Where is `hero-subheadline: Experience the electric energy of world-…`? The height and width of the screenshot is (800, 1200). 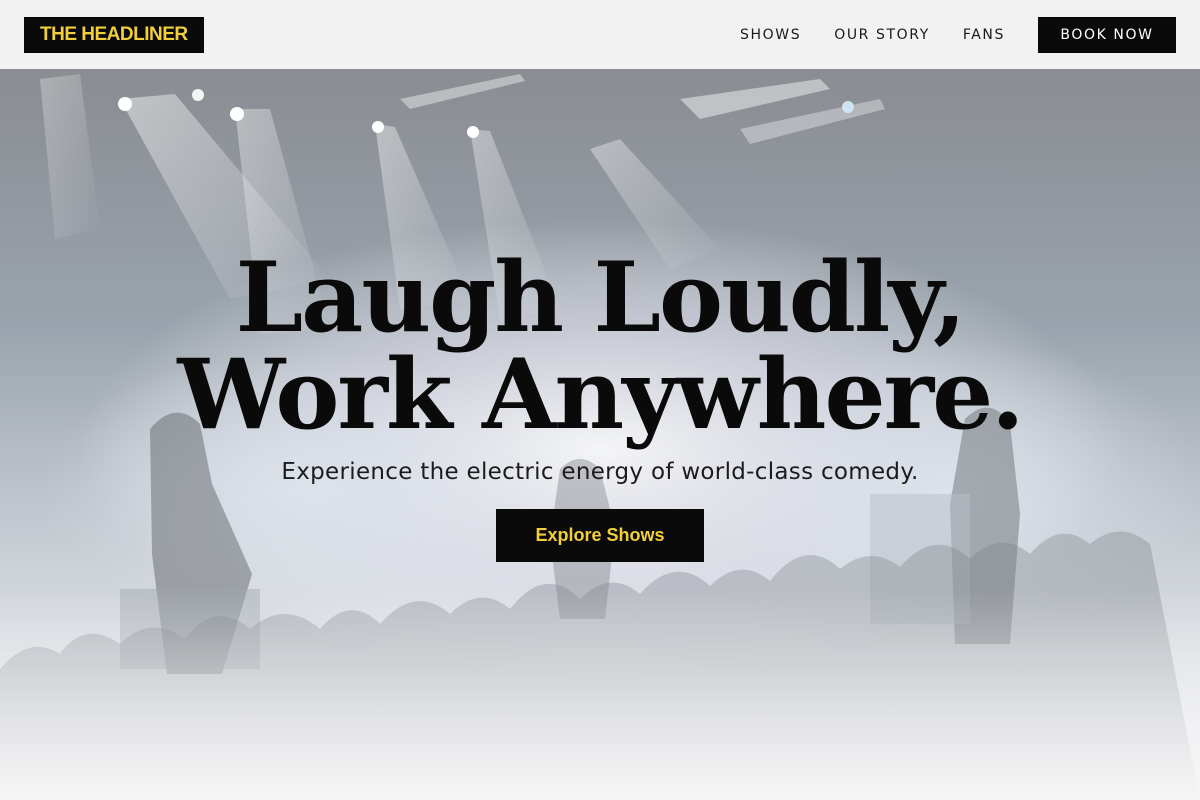 hero-subheadline: Experience the electric energy of world-… is located at coordinates (600, 472).